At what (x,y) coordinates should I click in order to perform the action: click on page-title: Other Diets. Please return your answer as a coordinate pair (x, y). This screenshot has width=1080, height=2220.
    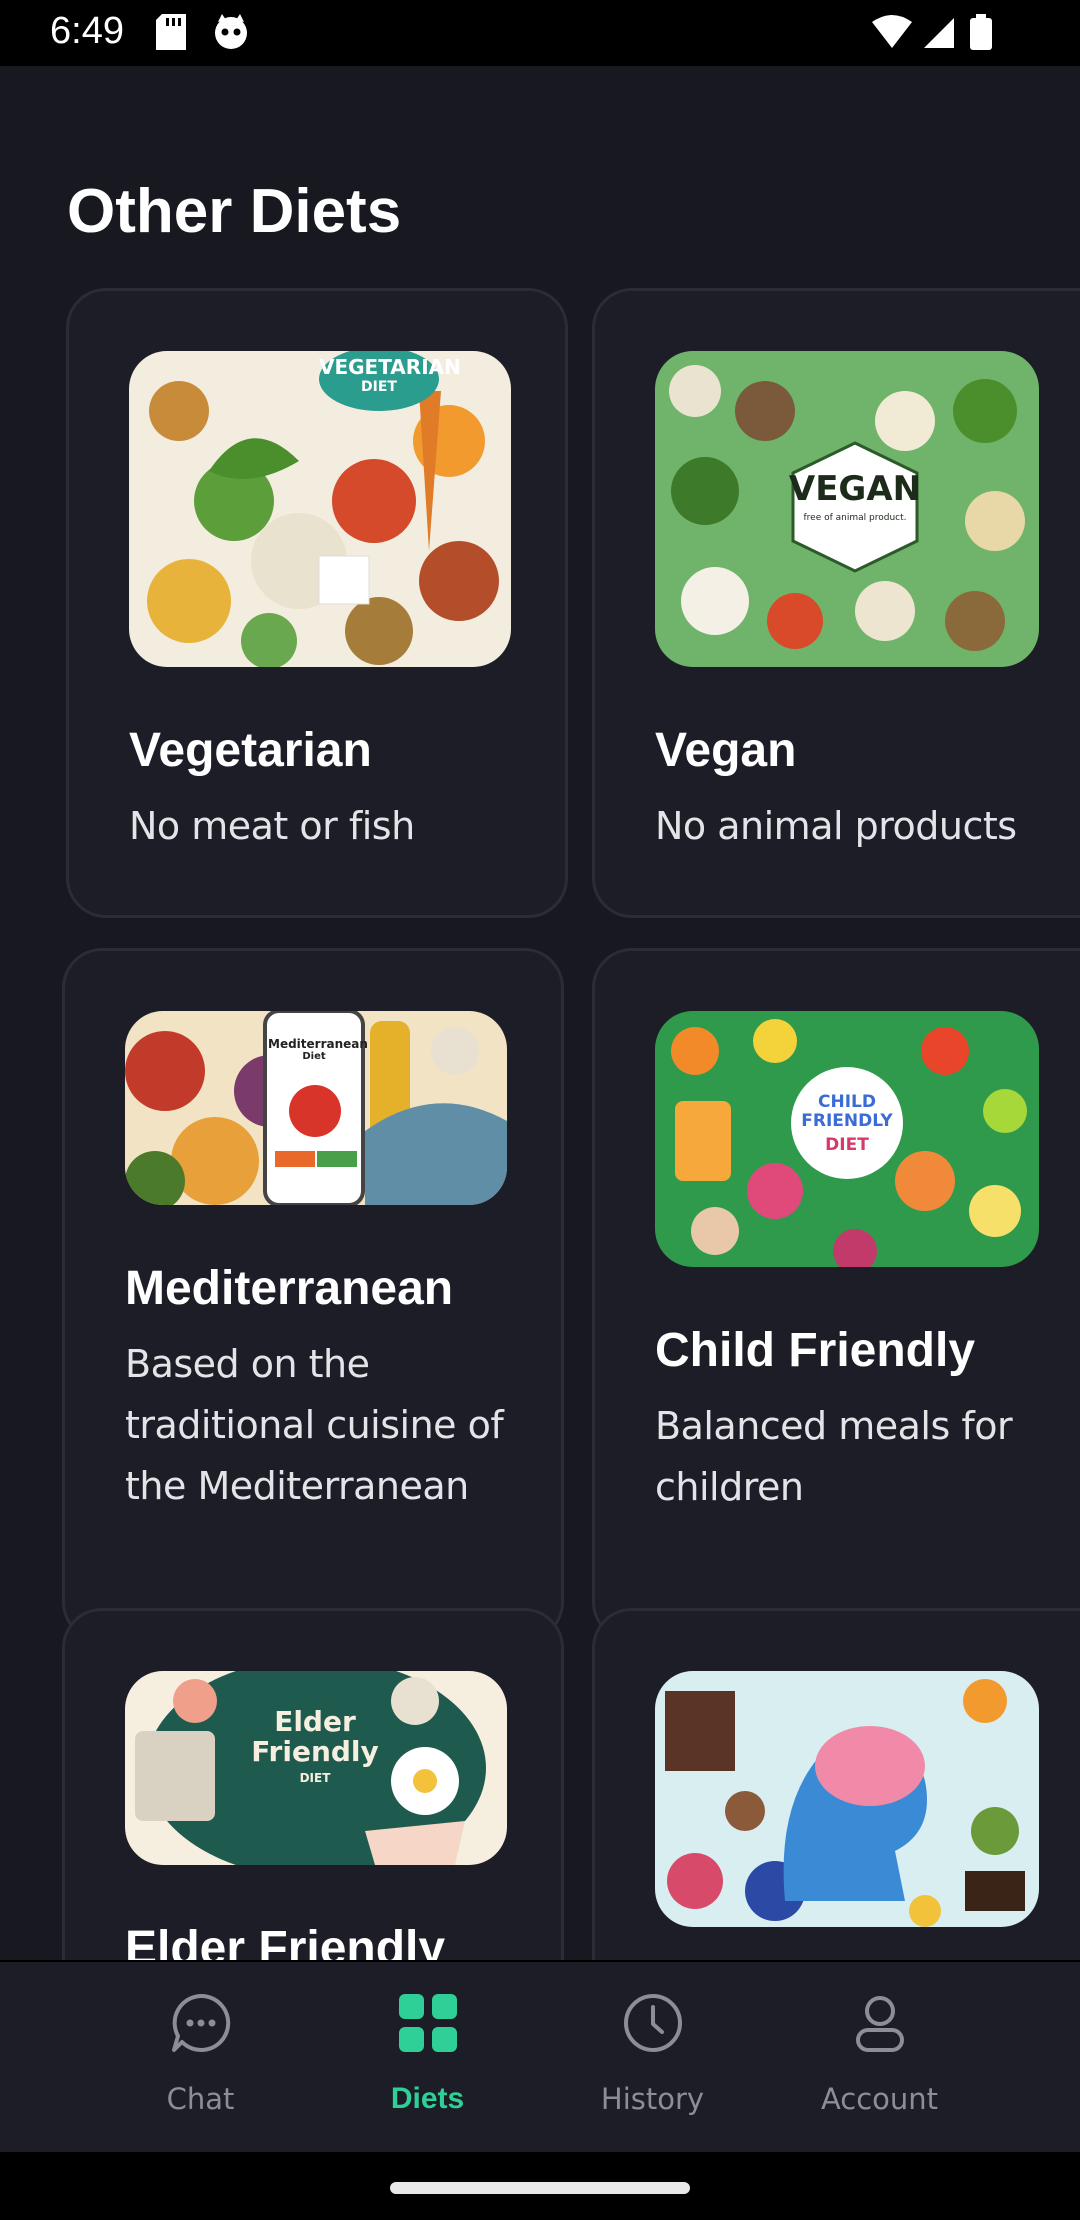
    Looking at the image, I should click on (234, 211).